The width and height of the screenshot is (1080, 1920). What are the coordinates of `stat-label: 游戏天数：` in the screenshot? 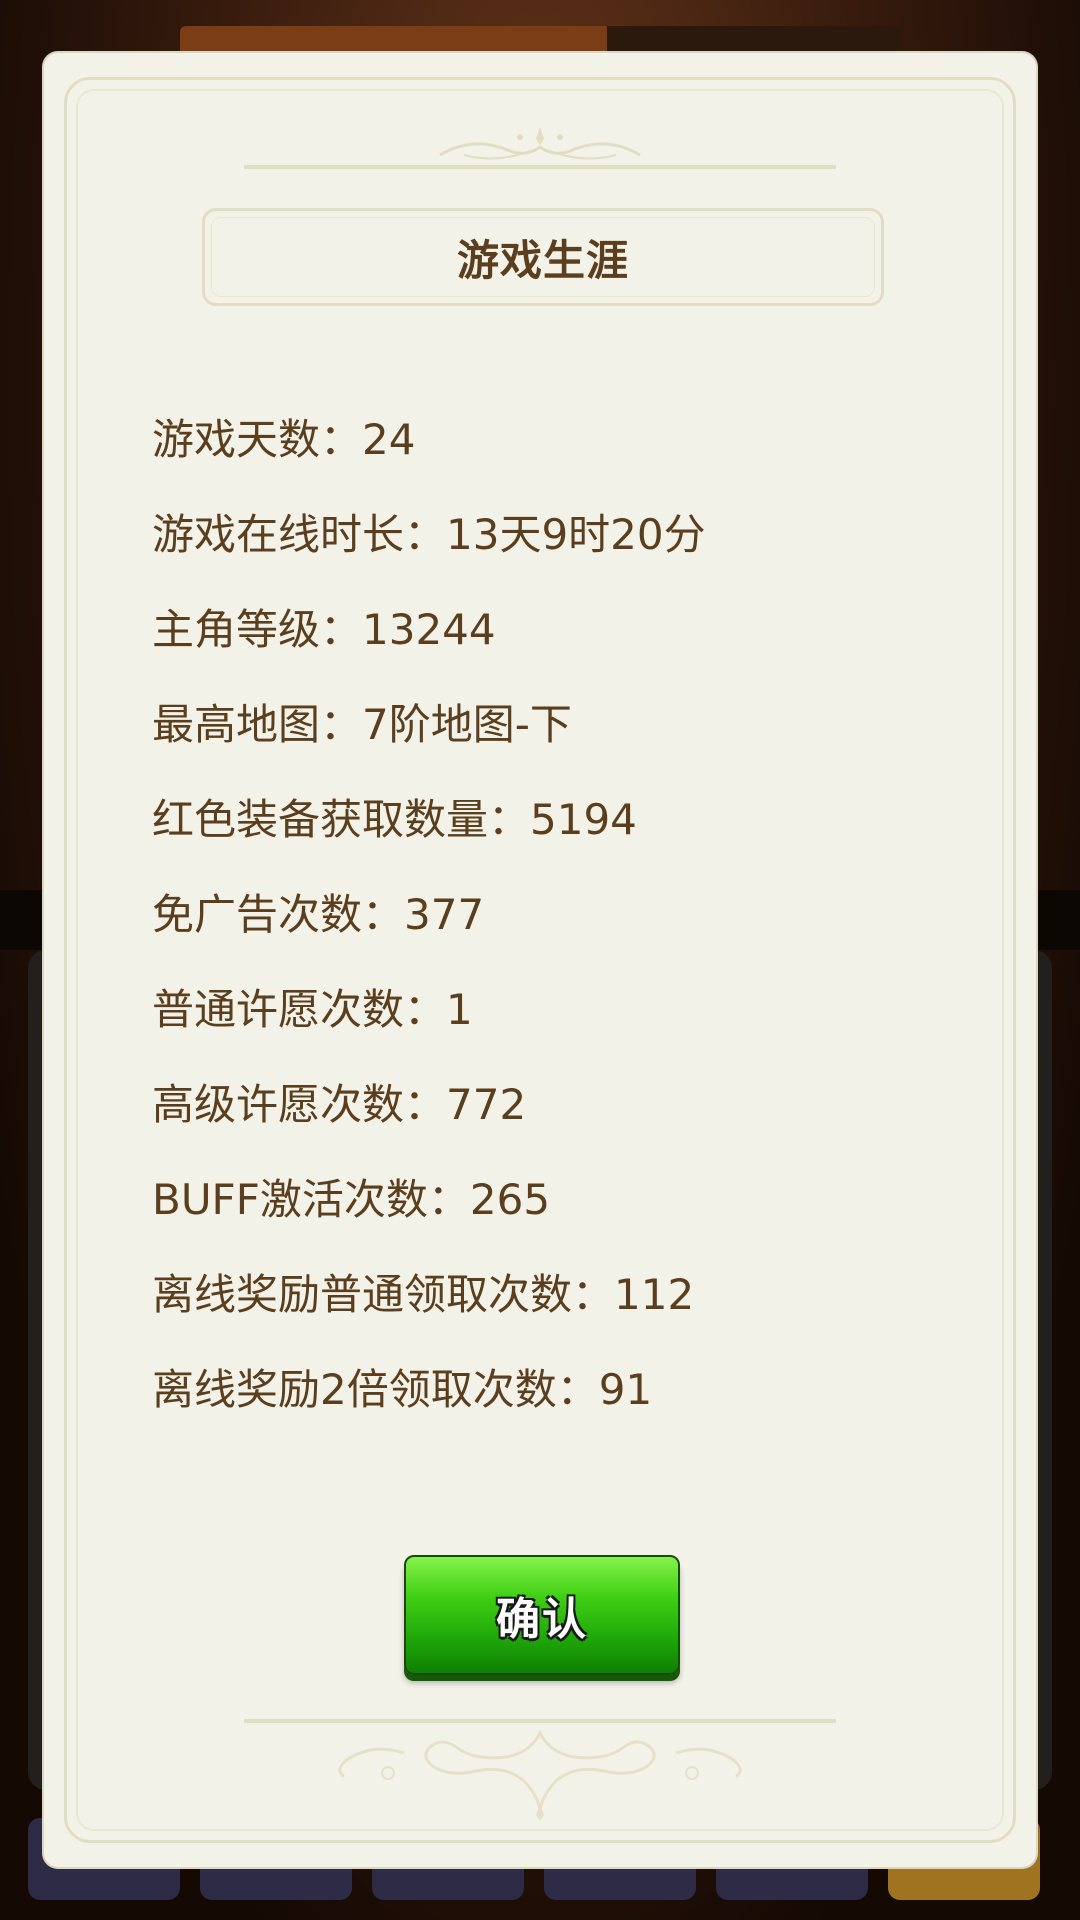 It's located at (257, 439).